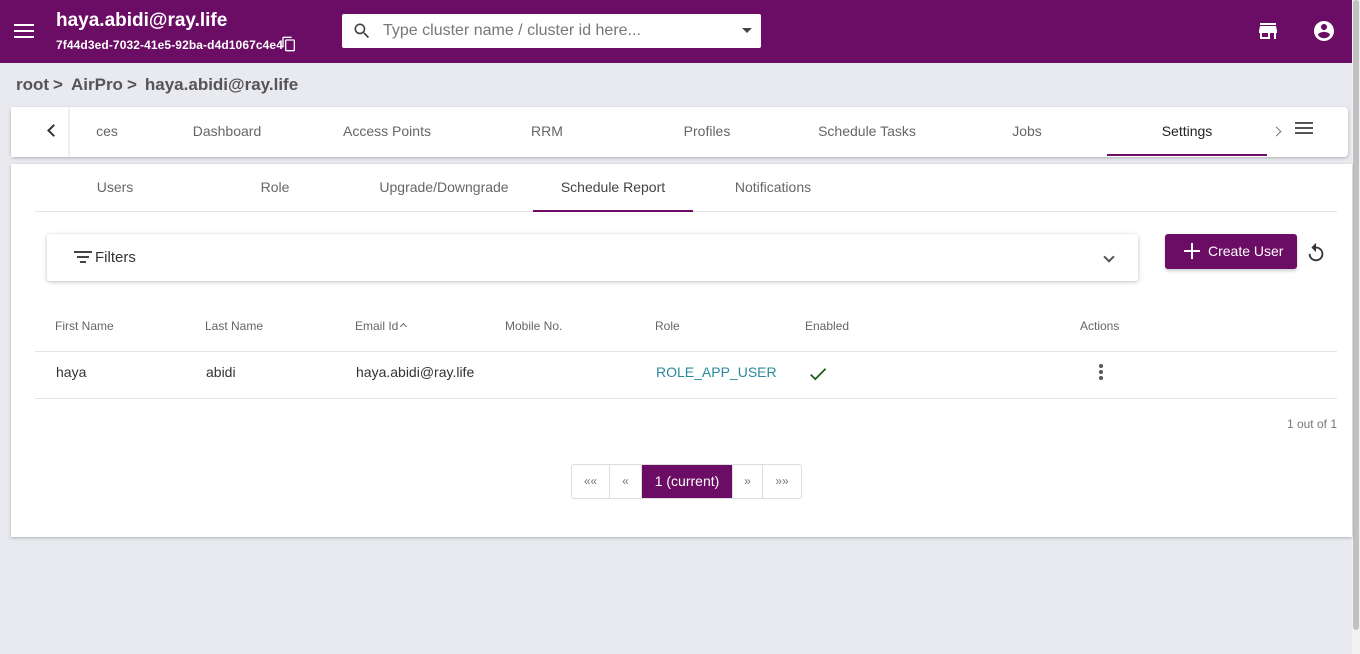 The width and height of the screenshot is (1360, 654). What do you see at coordinates (591, 481) in the screenshot?
I see `first-page-button: ««` at bounding box center [591, 481].